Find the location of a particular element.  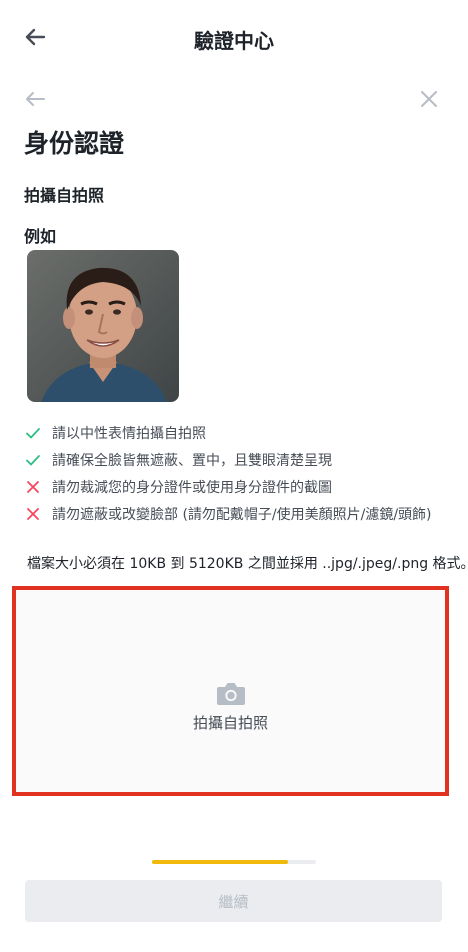

example-label: 例如 is located at coordinates (40, 236).